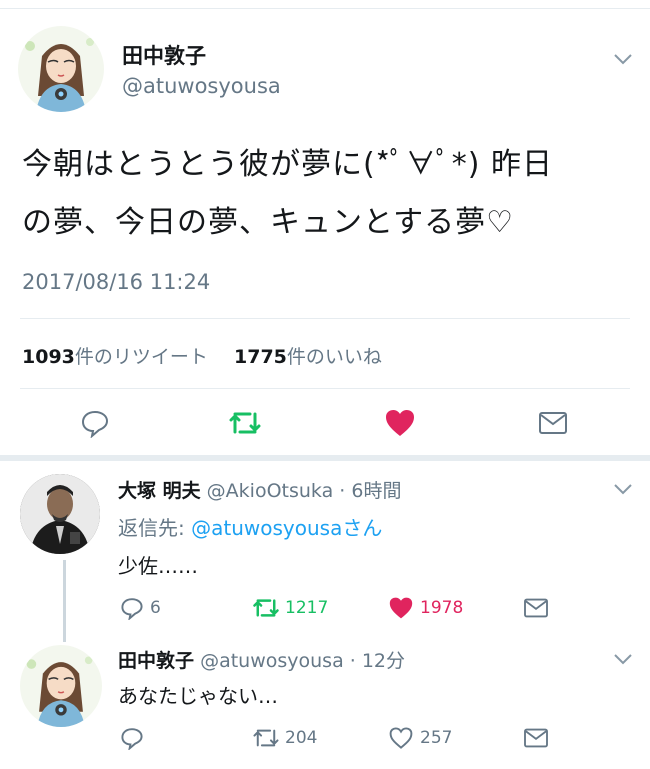  What do you see at coordinates (287, 164) in the screenshot?
I see `tweet-text-line1: 今朝はとうとう彼が夢に(*ﾟ∀ﾟ*) 昨日` at bounding box center [287, 164].